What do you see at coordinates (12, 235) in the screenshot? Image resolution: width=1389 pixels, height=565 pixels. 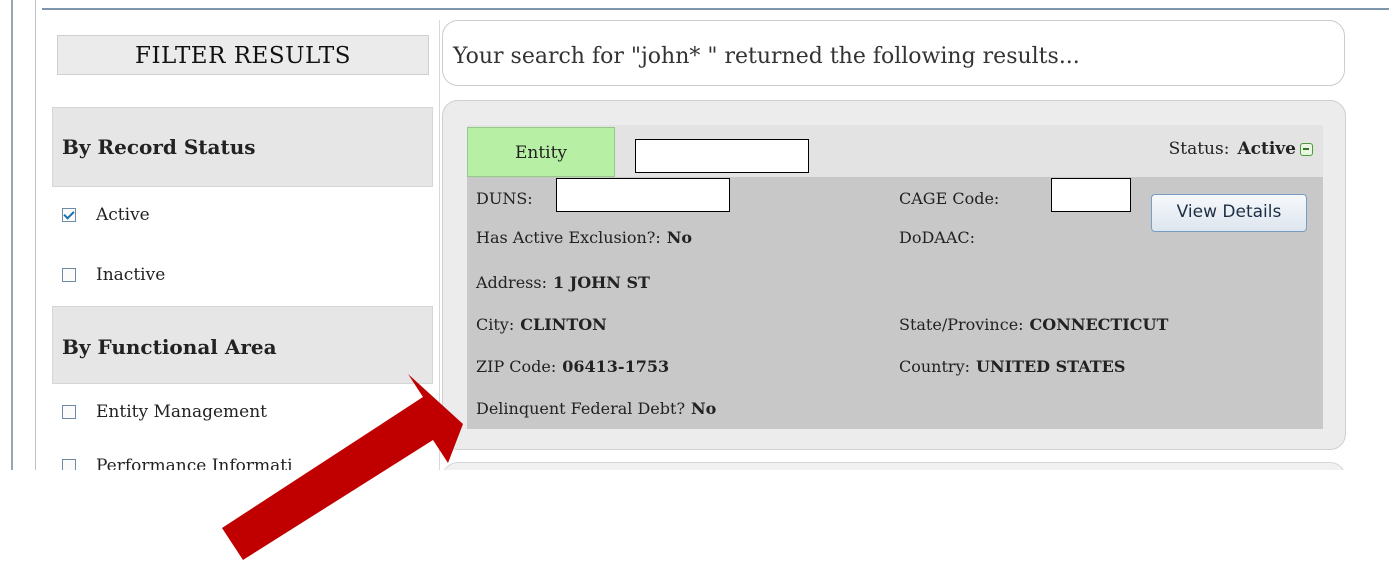 I see `page-left-border` at bounding box center [12, 235].